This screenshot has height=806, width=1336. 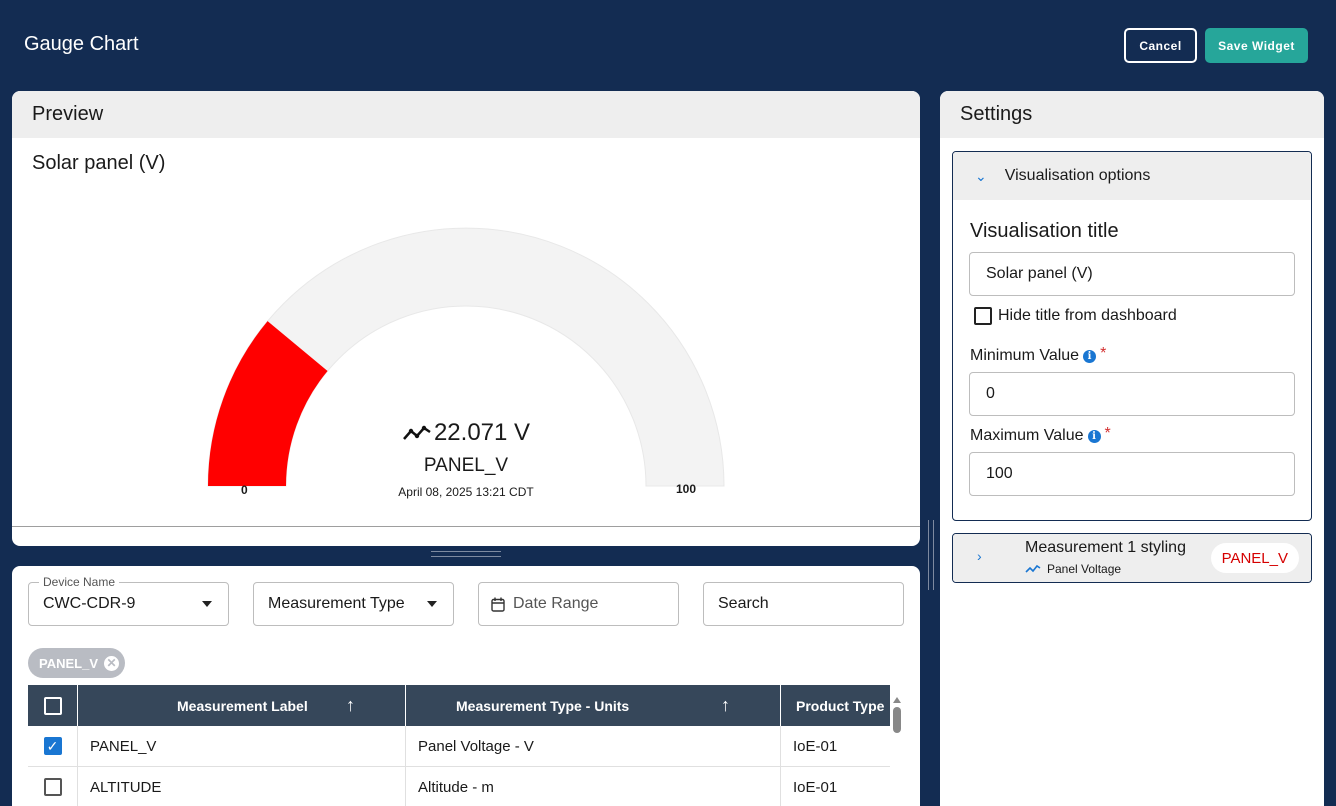 What do you see at coordinates (1160, 45) in the screenshot?
I see `cancel-button: Cancel` at bounding box center [1160, 45].